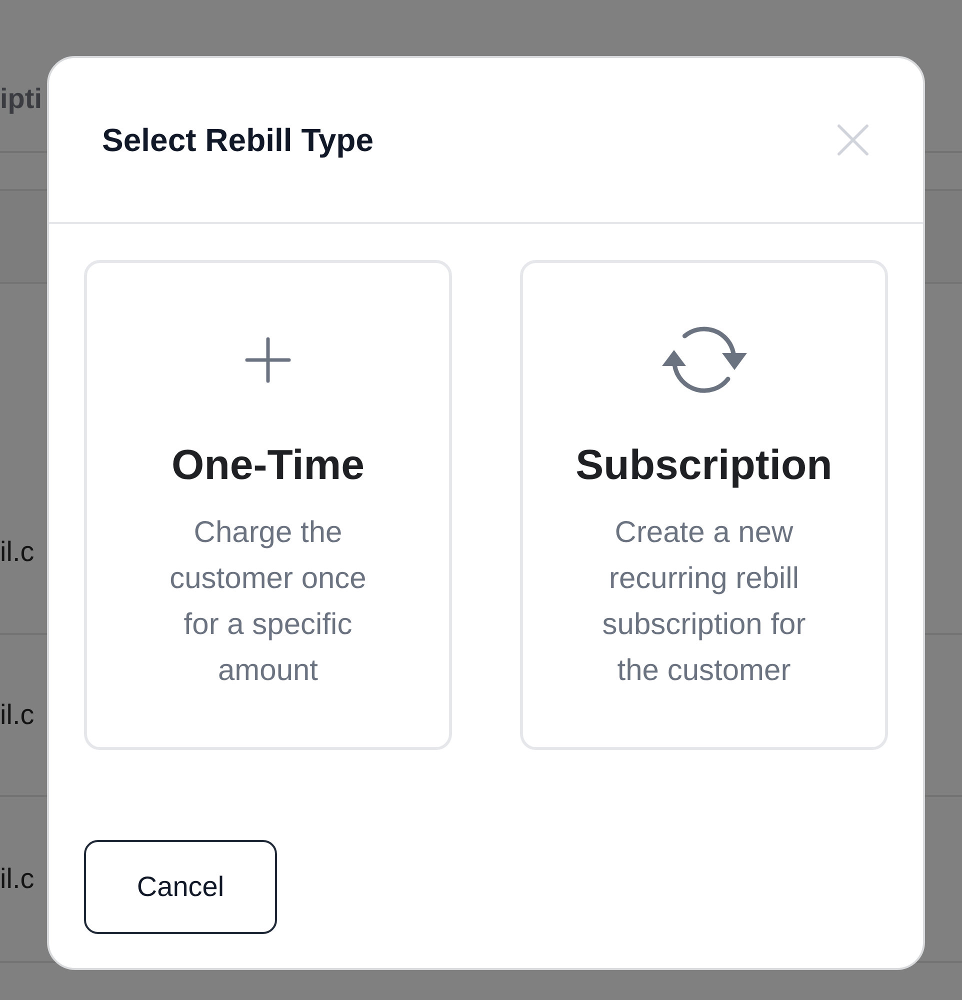  I want to click on dialog-title: Select Rebill Type, so click(238, 140).